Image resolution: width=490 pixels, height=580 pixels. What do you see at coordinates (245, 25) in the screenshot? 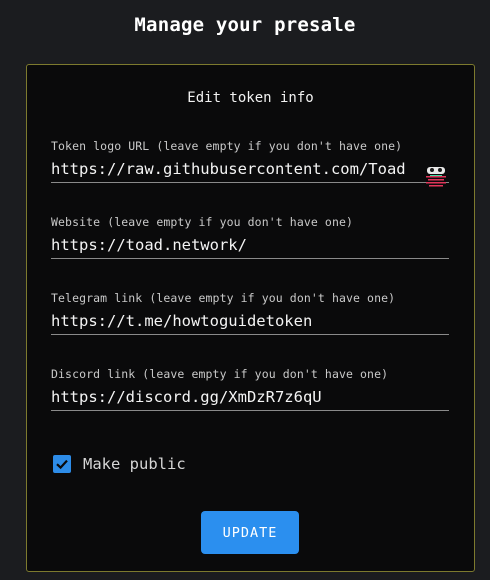
I see `page-title: Manage your presale` at bounding box center [245, 25].